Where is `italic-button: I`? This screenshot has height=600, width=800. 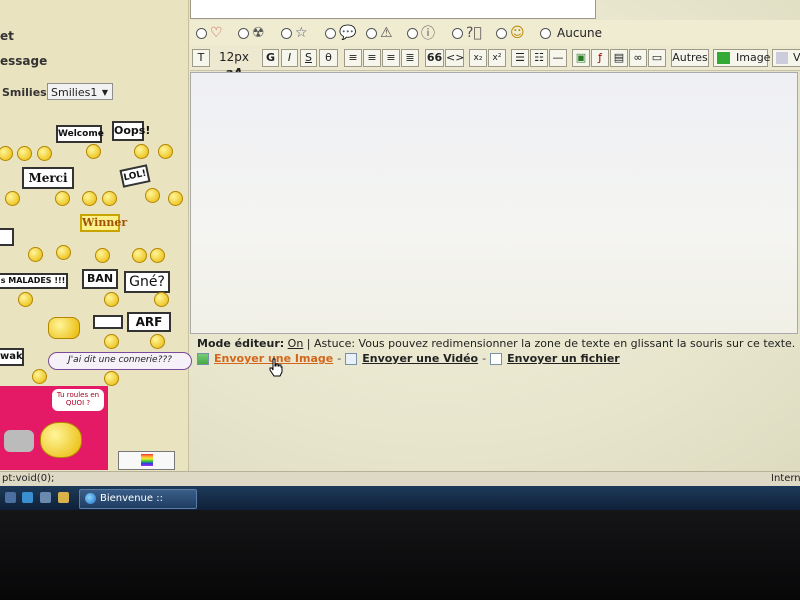
italic-button: I is located at coordinates (289, 58).